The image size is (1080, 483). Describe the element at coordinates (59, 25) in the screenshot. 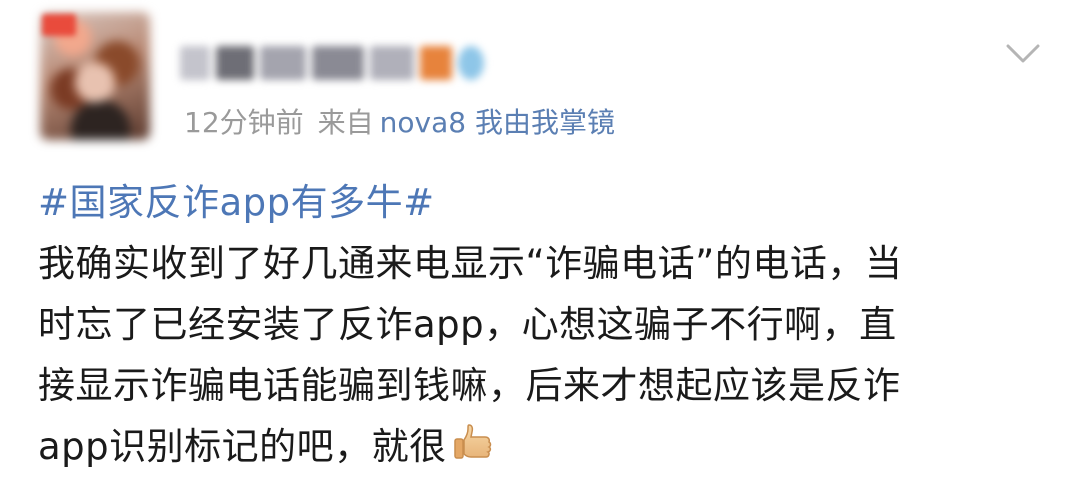

I see `avatar-badge` at that location.